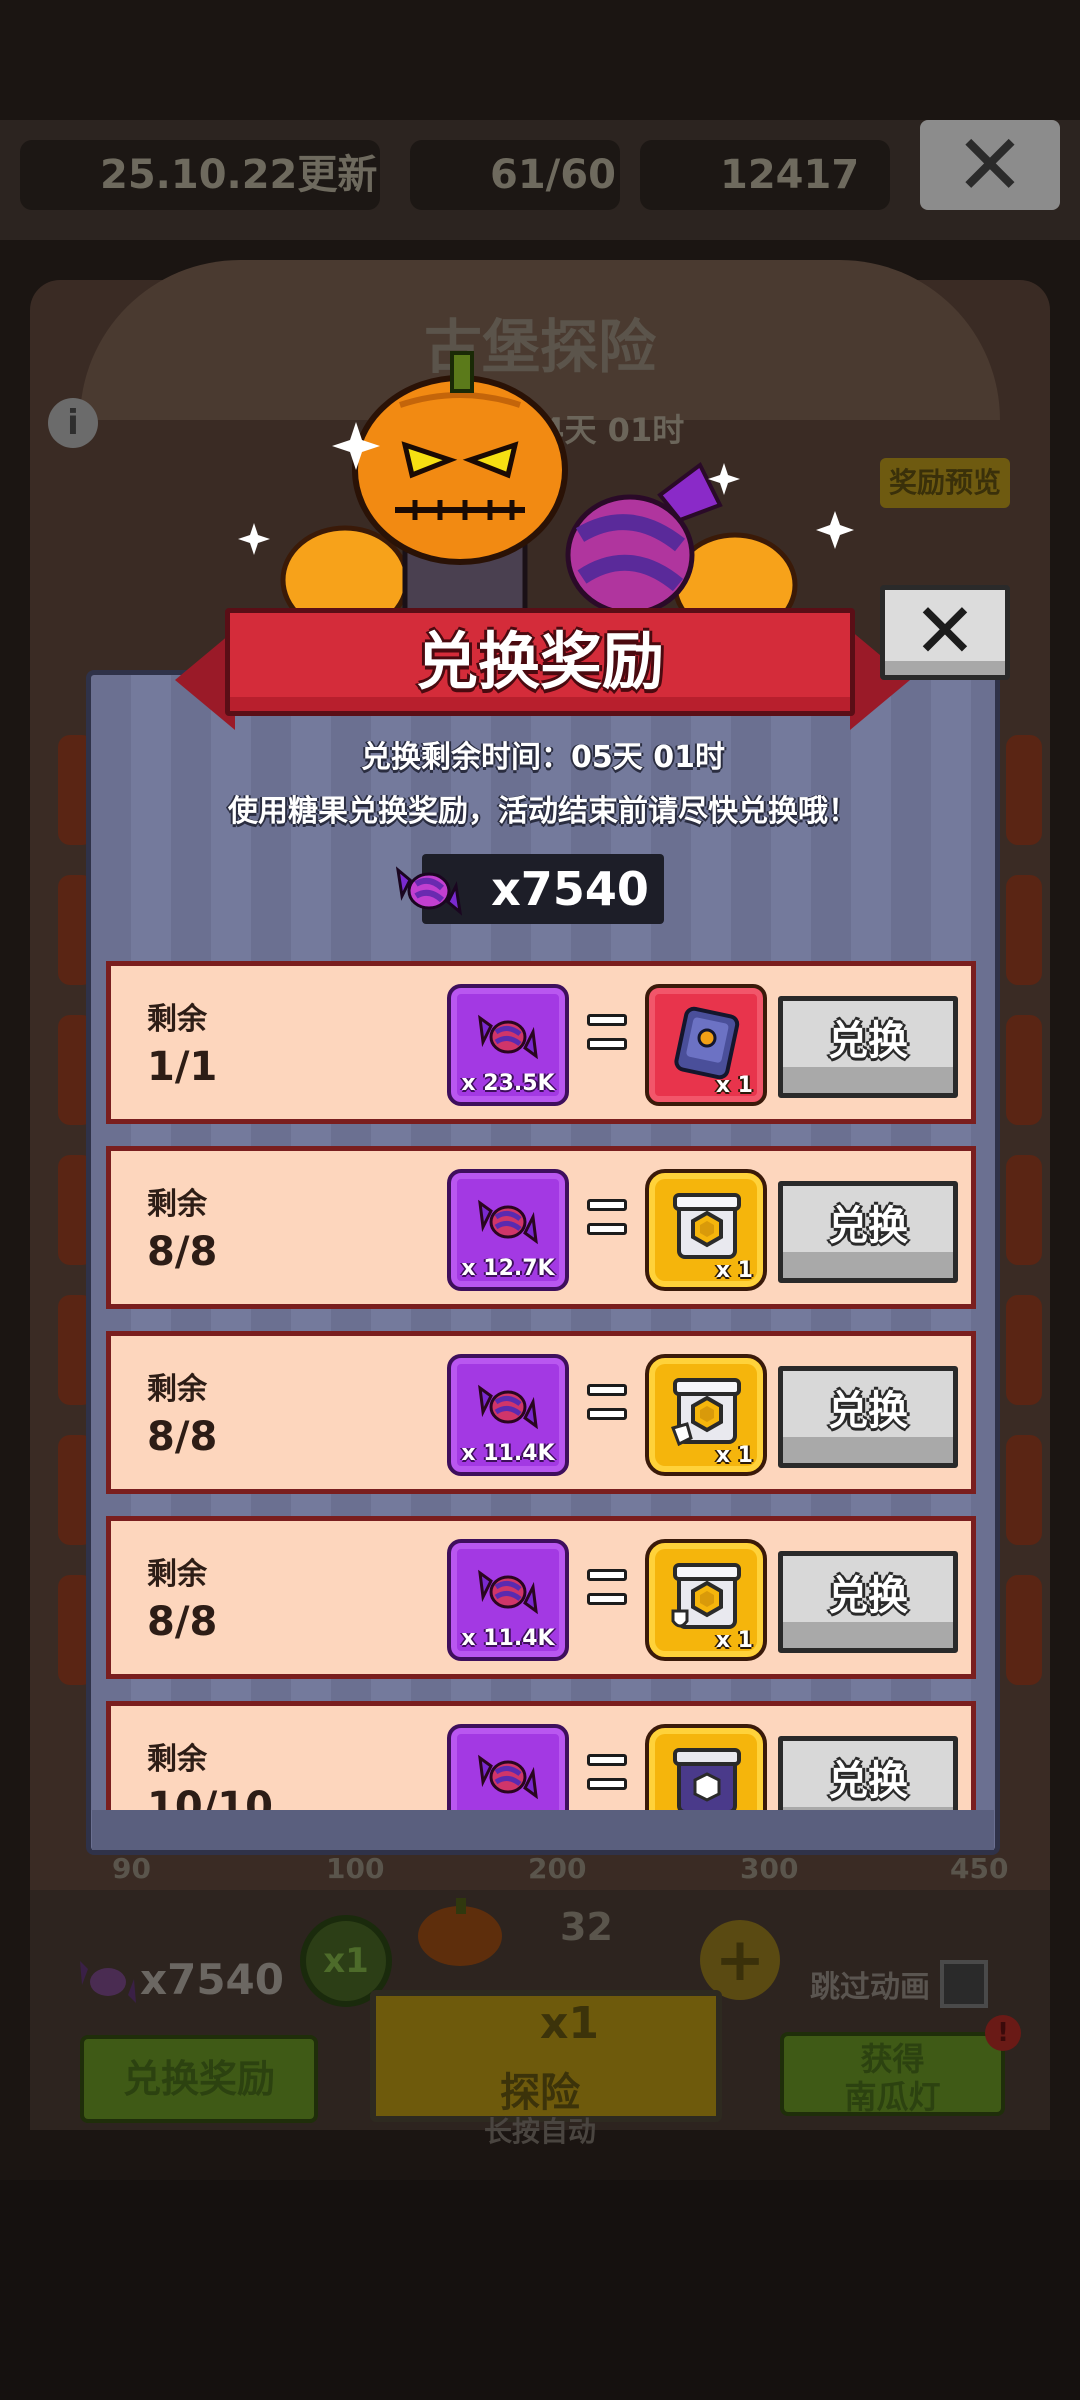  Describe the element at coordinates (979, 1868) in the screenshot. I see `scale-tick: 450` at that location.